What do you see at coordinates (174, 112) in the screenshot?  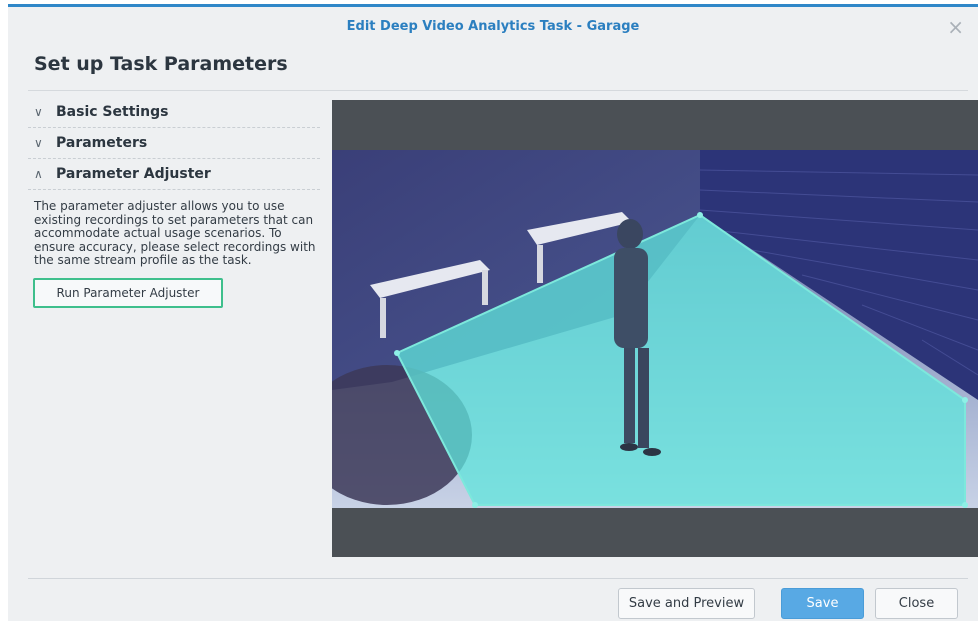 I see `section-basic-settings: ∨ Basic Settings` at bounding box center [174, 112].